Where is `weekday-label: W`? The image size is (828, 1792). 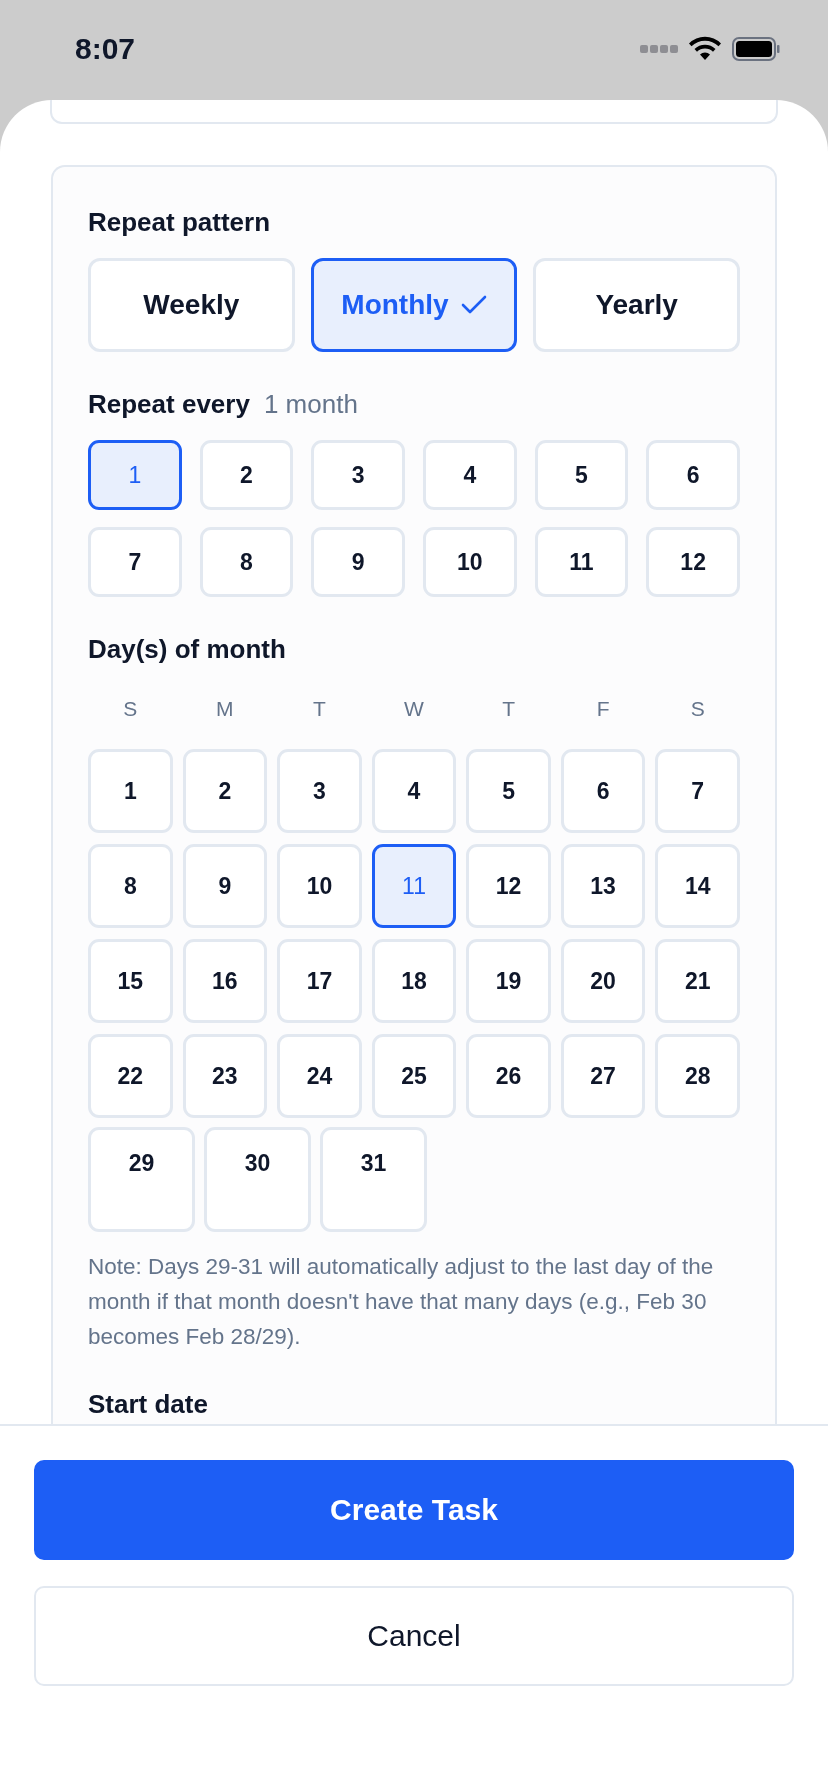
weekday-label: W is located at coordinates (414, 709).